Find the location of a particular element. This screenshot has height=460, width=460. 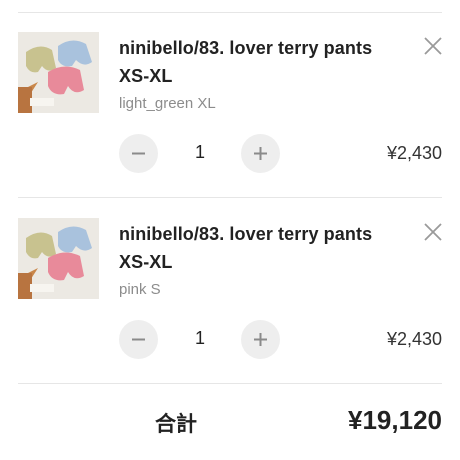

total-value: ¥19,120 is located at coordinates (395, 420).